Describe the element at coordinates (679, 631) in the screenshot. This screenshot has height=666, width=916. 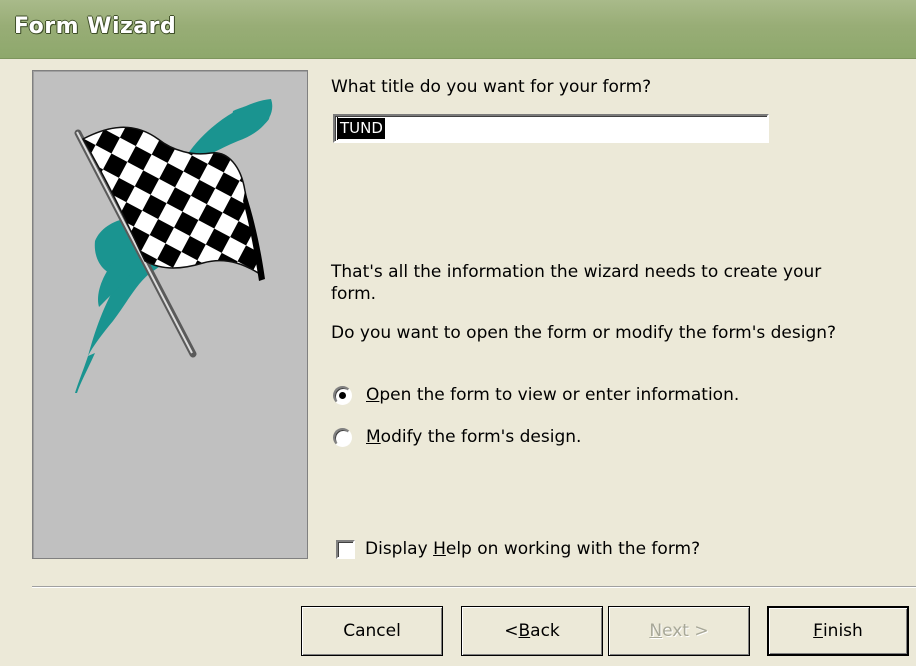
I see `next-button: Next >` at that location.